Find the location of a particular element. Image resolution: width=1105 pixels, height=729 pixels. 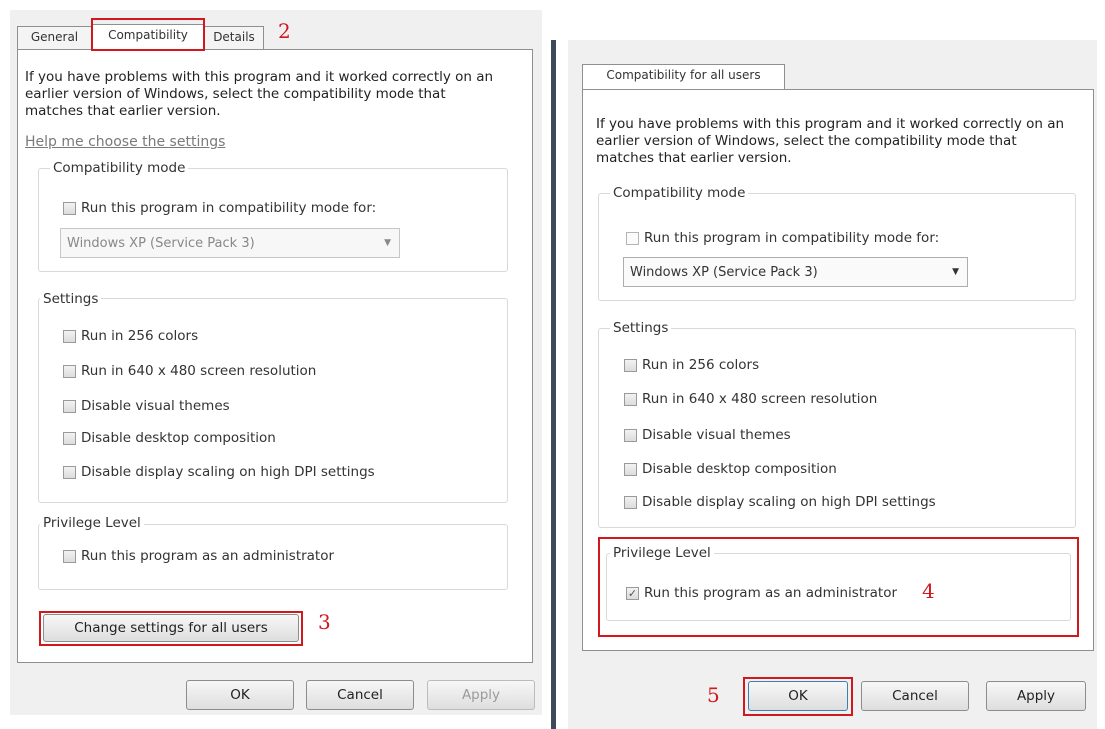

left-setting-label: Disable desktop composition is located at coordinates (178, 438).